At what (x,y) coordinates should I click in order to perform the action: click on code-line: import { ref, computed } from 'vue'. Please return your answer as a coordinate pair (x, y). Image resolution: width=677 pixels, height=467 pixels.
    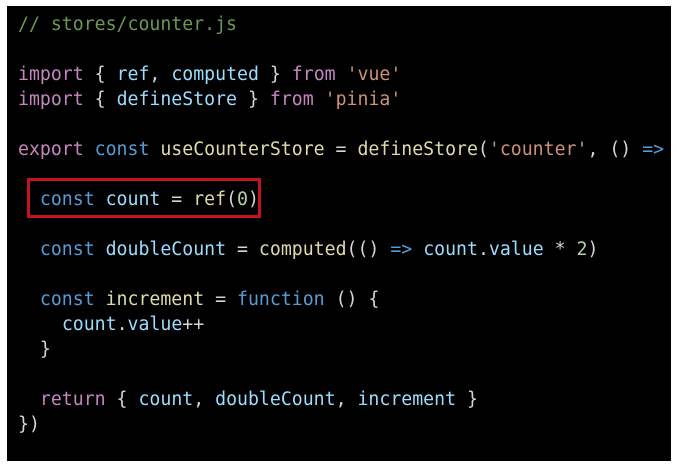
    Looking at the image, I should click on (347, 74).